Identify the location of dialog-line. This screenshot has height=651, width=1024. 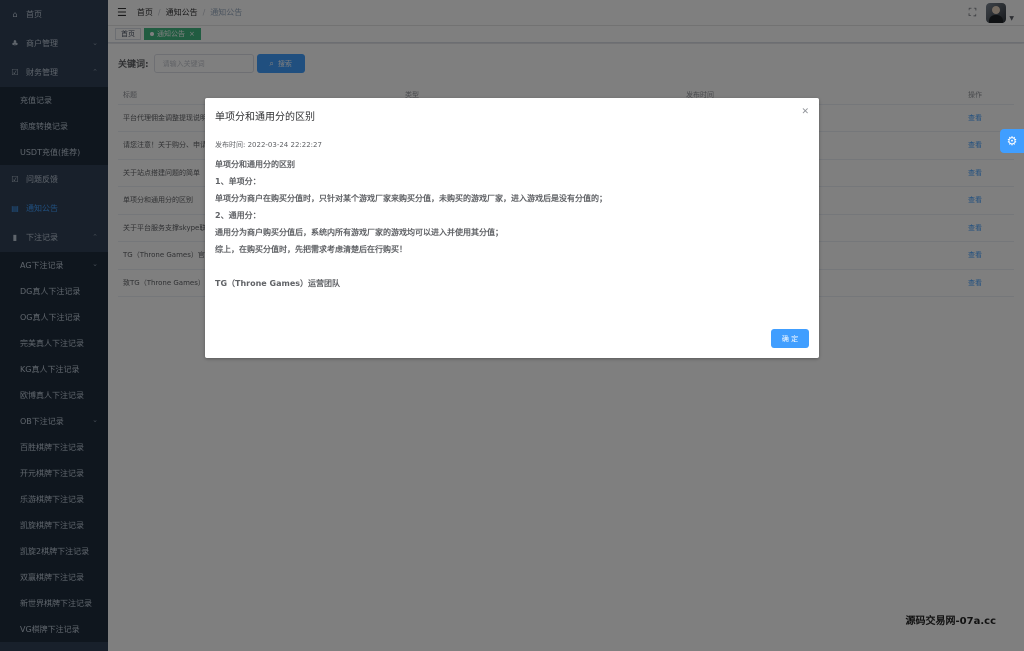
(510, 266).